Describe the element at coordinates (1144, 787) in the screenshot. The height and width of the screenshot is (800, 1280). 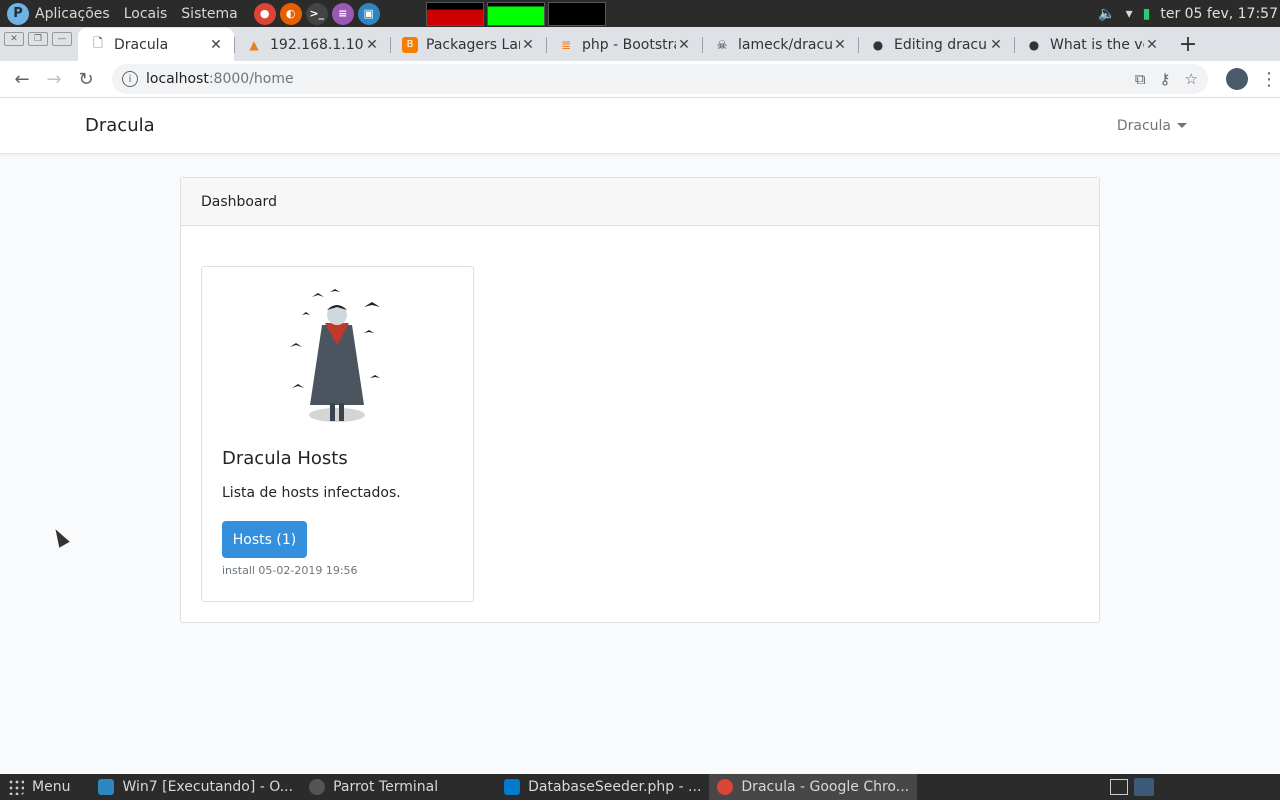
I see `chrome-tray-icon` at that location.